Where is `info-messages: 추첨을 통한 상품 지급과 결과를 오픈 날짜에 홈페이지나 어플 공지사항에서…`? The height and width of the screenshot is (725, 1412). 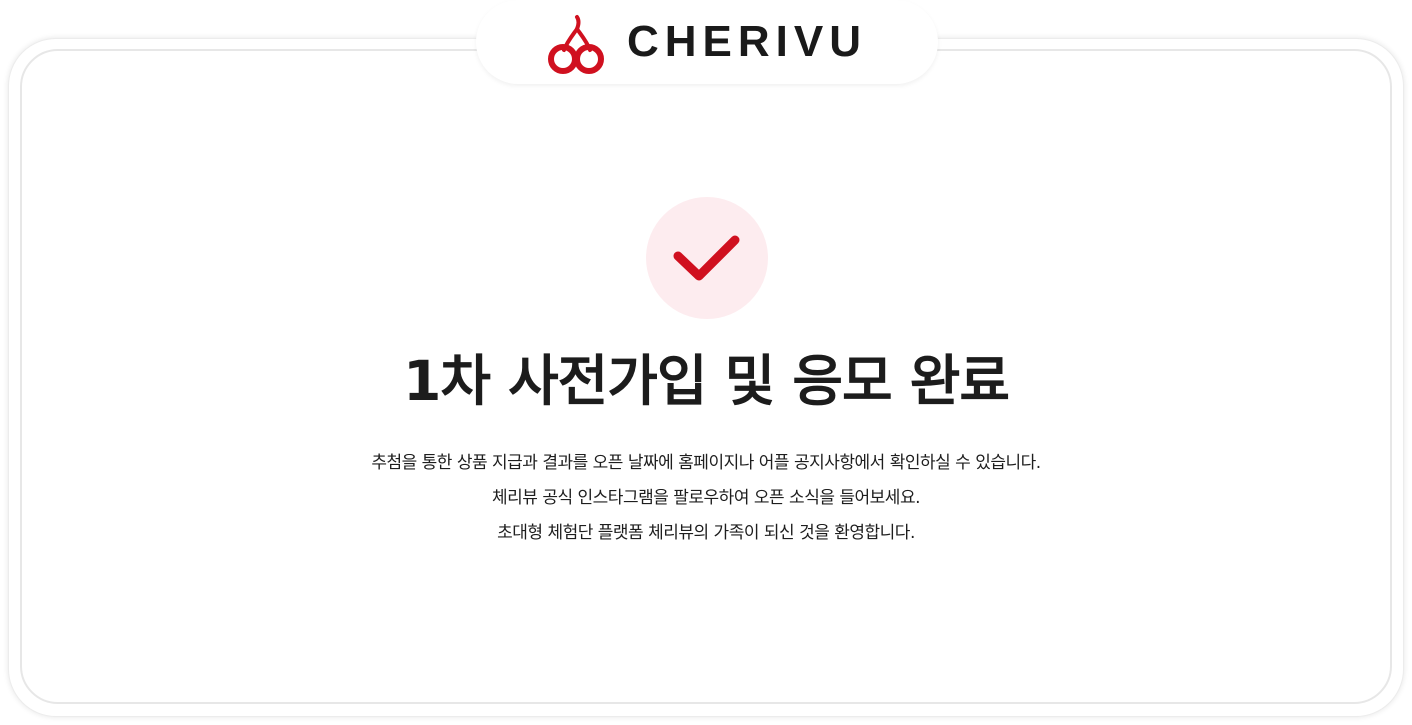 info-messages: 추첨을 통한 상품 지급과 결과를 오픈 날짜에 홈페이지나 어플 공지사항에서… is located at coordinates (706, 498).